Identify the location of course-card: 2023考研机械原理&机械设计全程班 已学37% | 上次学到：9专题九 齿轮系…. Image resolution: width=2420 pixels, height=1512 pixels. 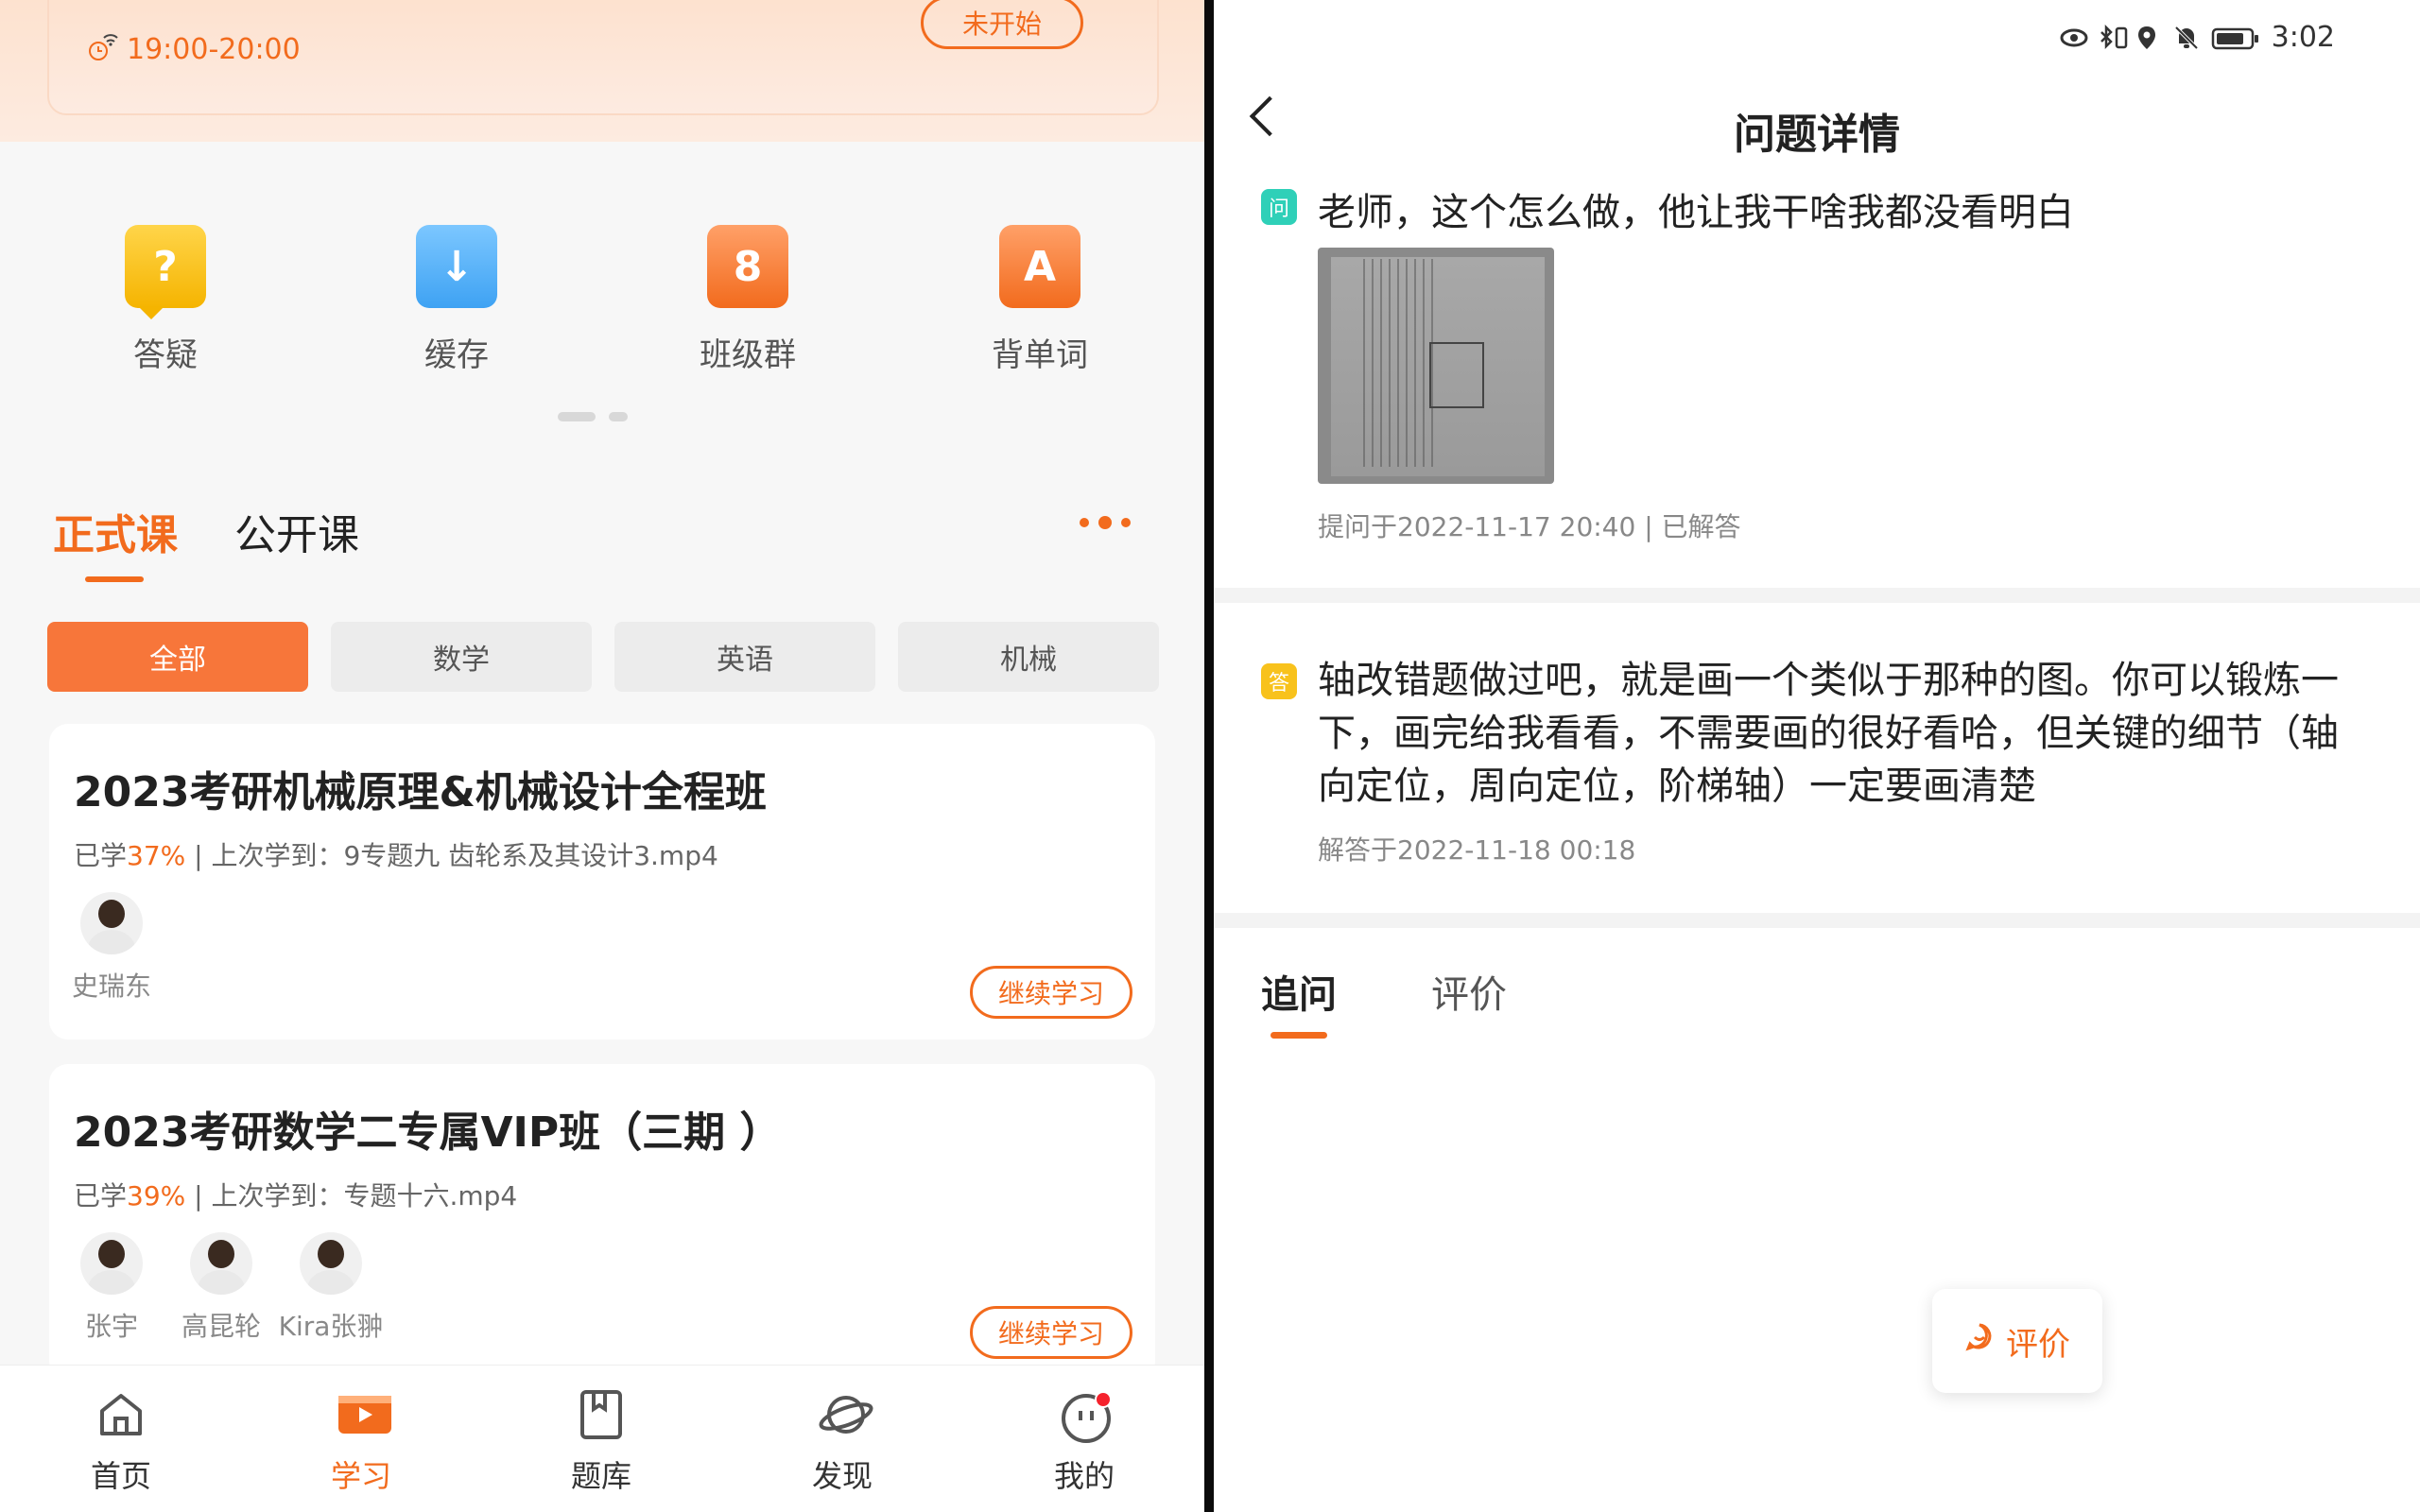
(602, 882).